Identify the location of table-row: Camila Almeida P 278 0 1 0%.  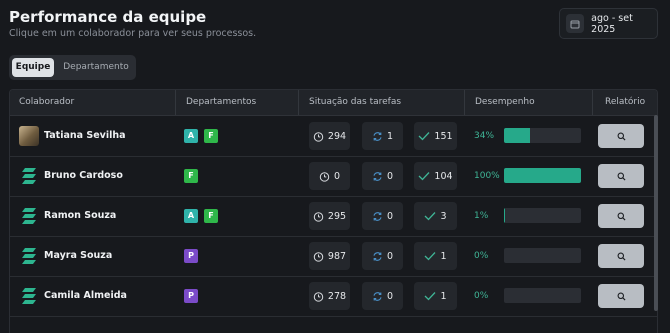
(333, 296).